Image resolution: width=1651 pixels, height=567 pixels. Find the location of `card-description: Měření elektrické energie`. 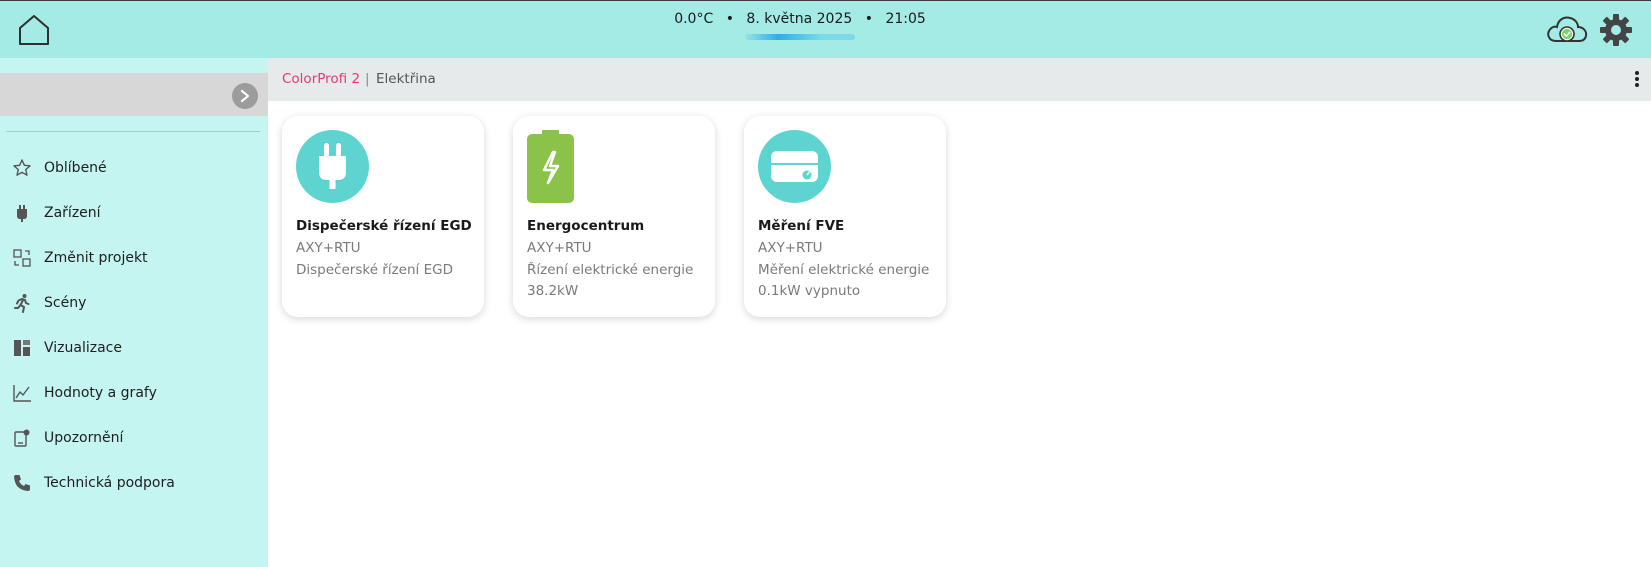

card-description: Měření elektrické energie is located at coordinates (844, 270).